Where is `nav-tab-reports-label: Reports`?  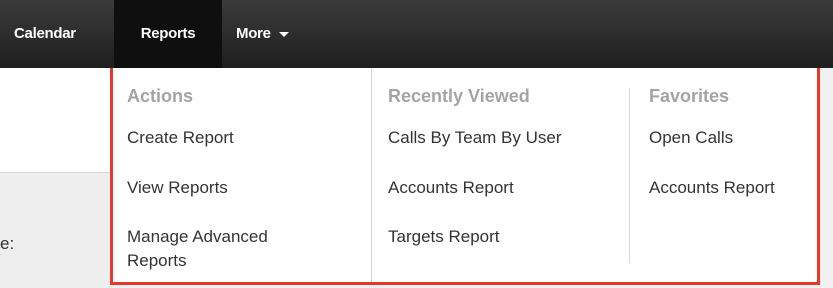 nav-tab-reports-label: Reports is located at coordinates (168, 33).